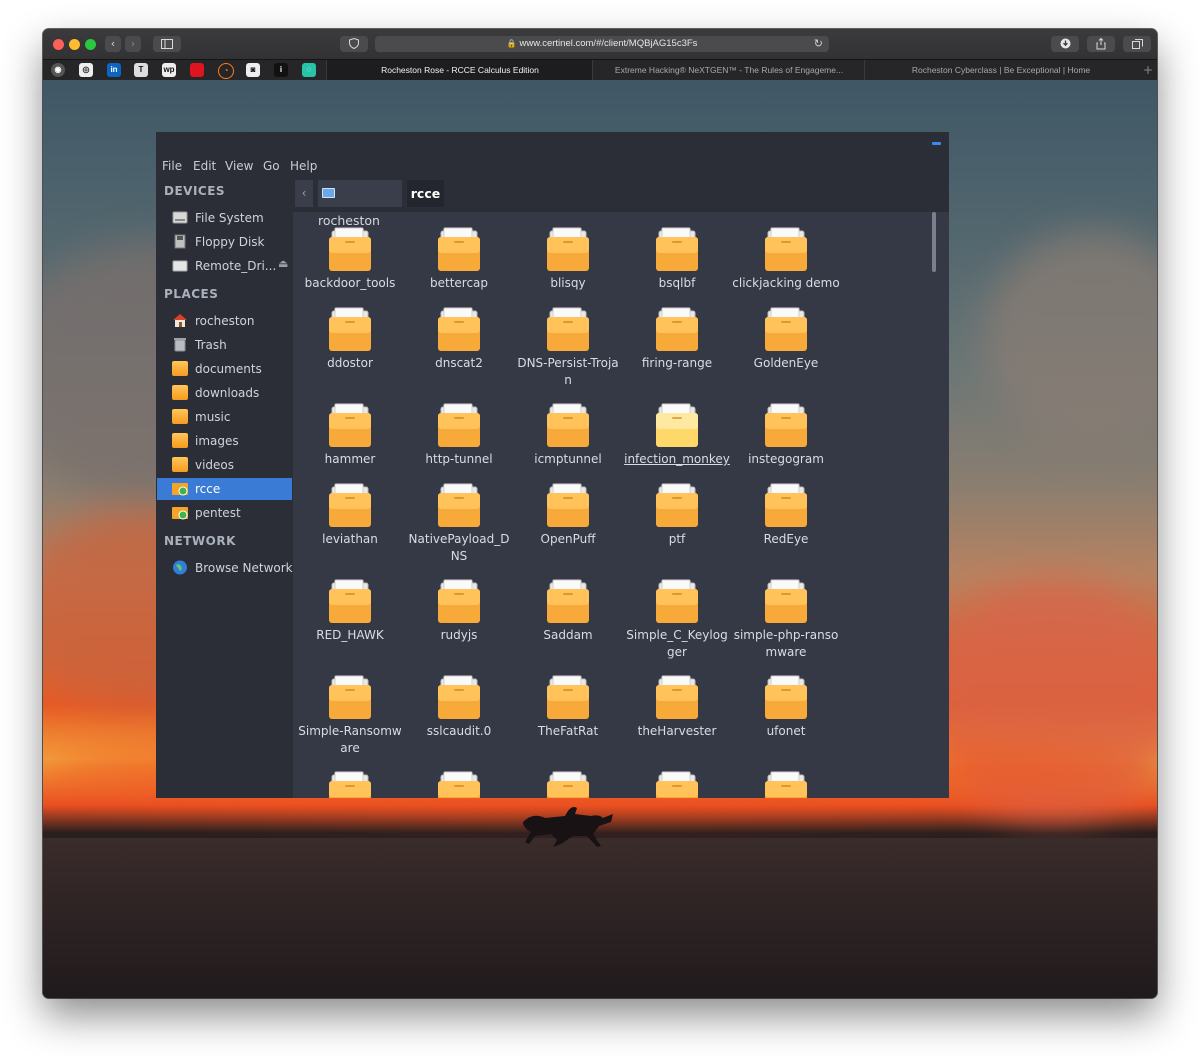 The width and height of the screenshot is (1200, 1056). I want to click on folder-item: ufonet, so click(786, 710).